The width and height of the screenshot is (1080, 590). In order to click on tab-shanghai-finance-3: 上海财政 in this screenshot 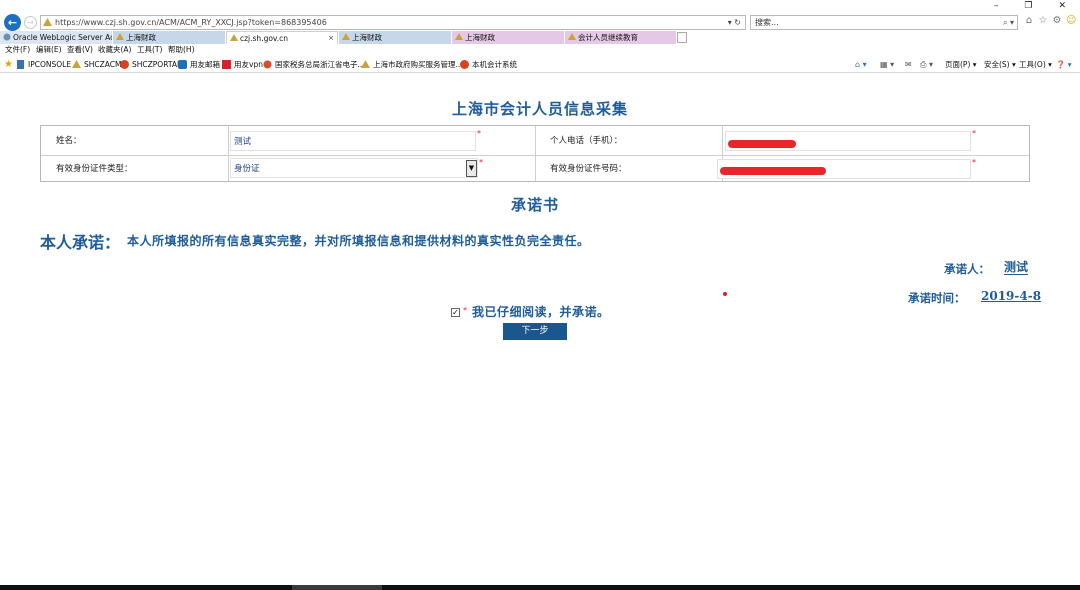, I will do `click(508, 37)`.